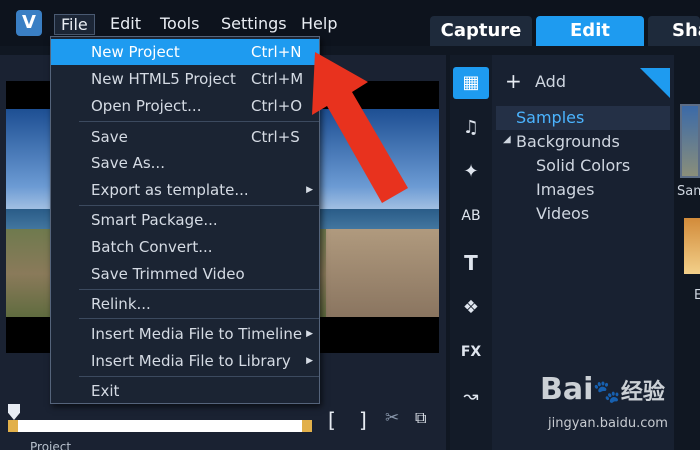  I want to click on copy-icon: ⧉, so click(420, 418).